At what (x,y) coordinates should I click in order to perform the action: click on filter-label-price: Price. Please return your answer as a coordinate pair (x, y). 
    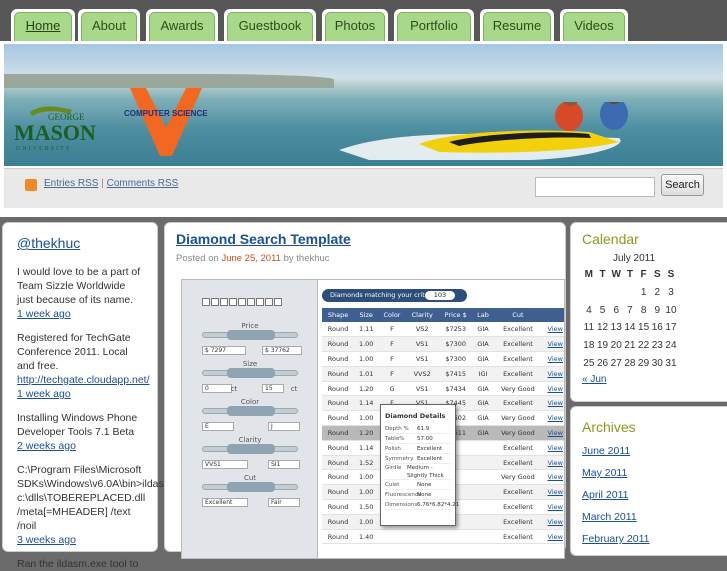
    Looking at the image, I should click on (250, 326).